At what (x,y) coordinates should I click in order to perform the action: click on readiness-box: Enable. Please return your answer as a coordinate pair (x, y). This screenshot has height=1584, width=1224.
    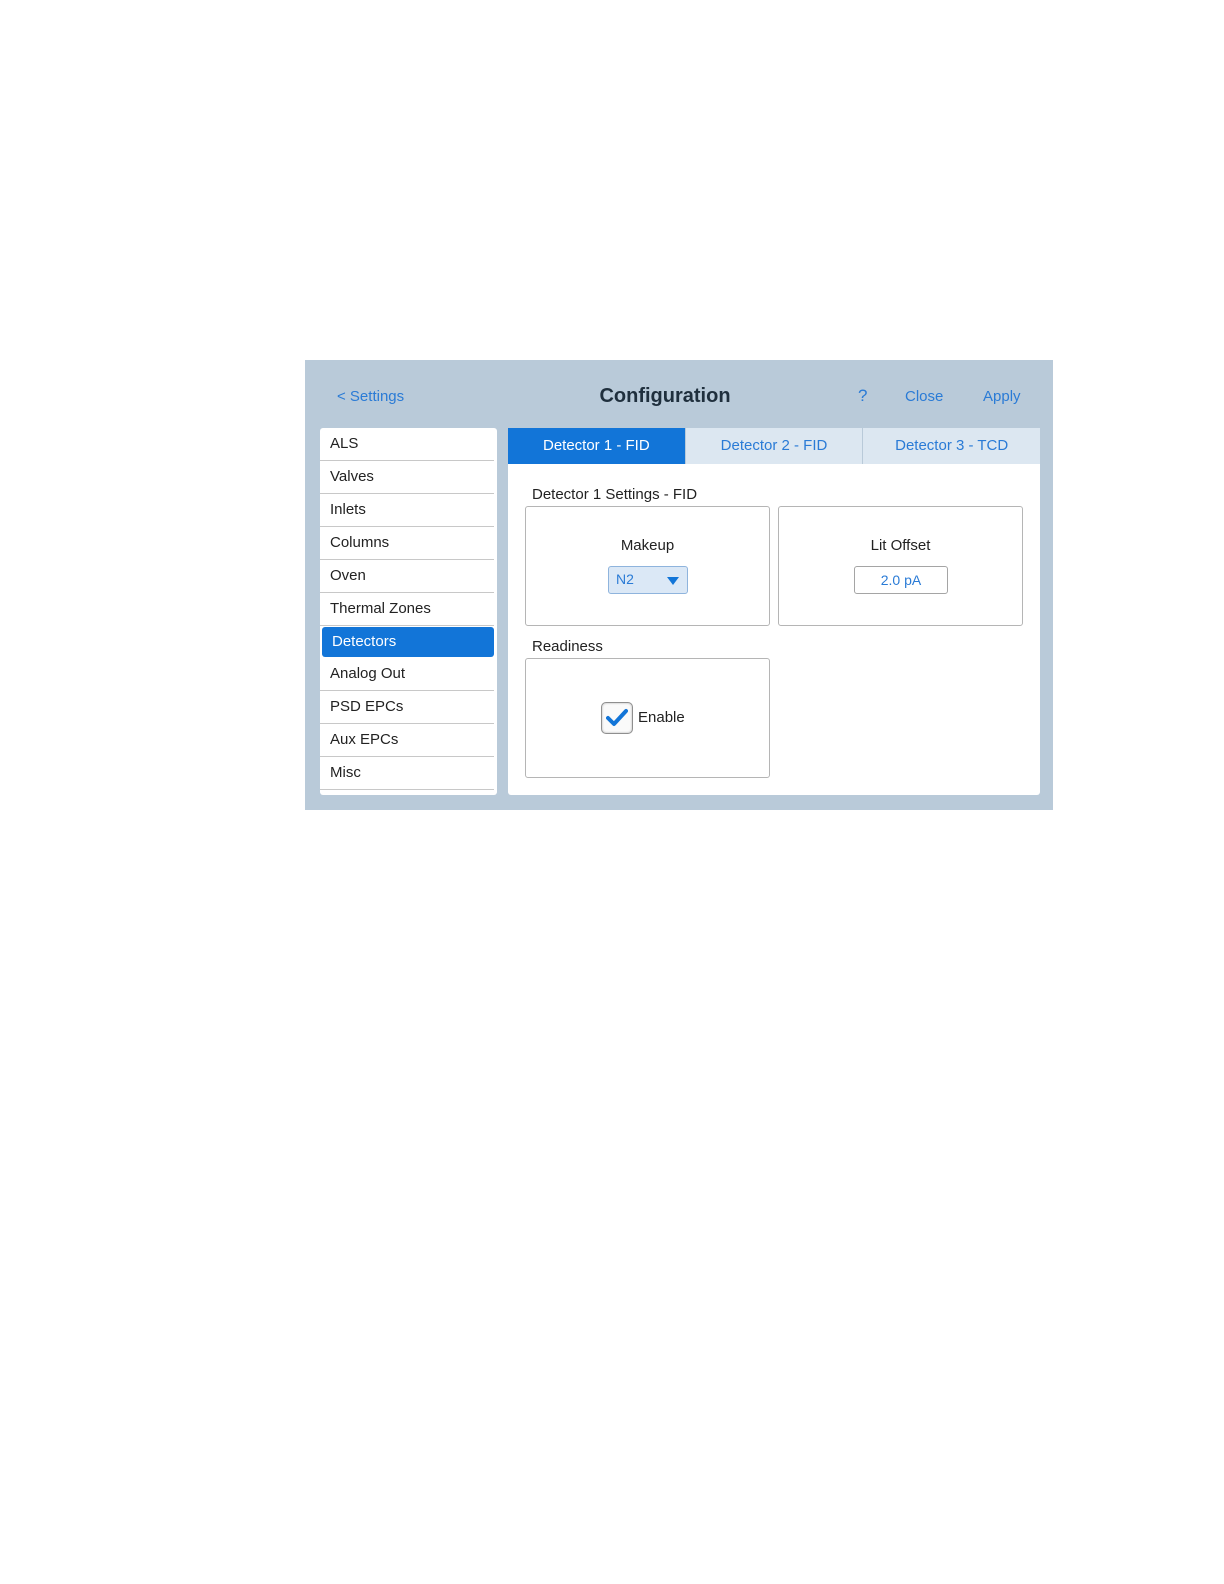
    Looking at the image, I should click on (647, 718).